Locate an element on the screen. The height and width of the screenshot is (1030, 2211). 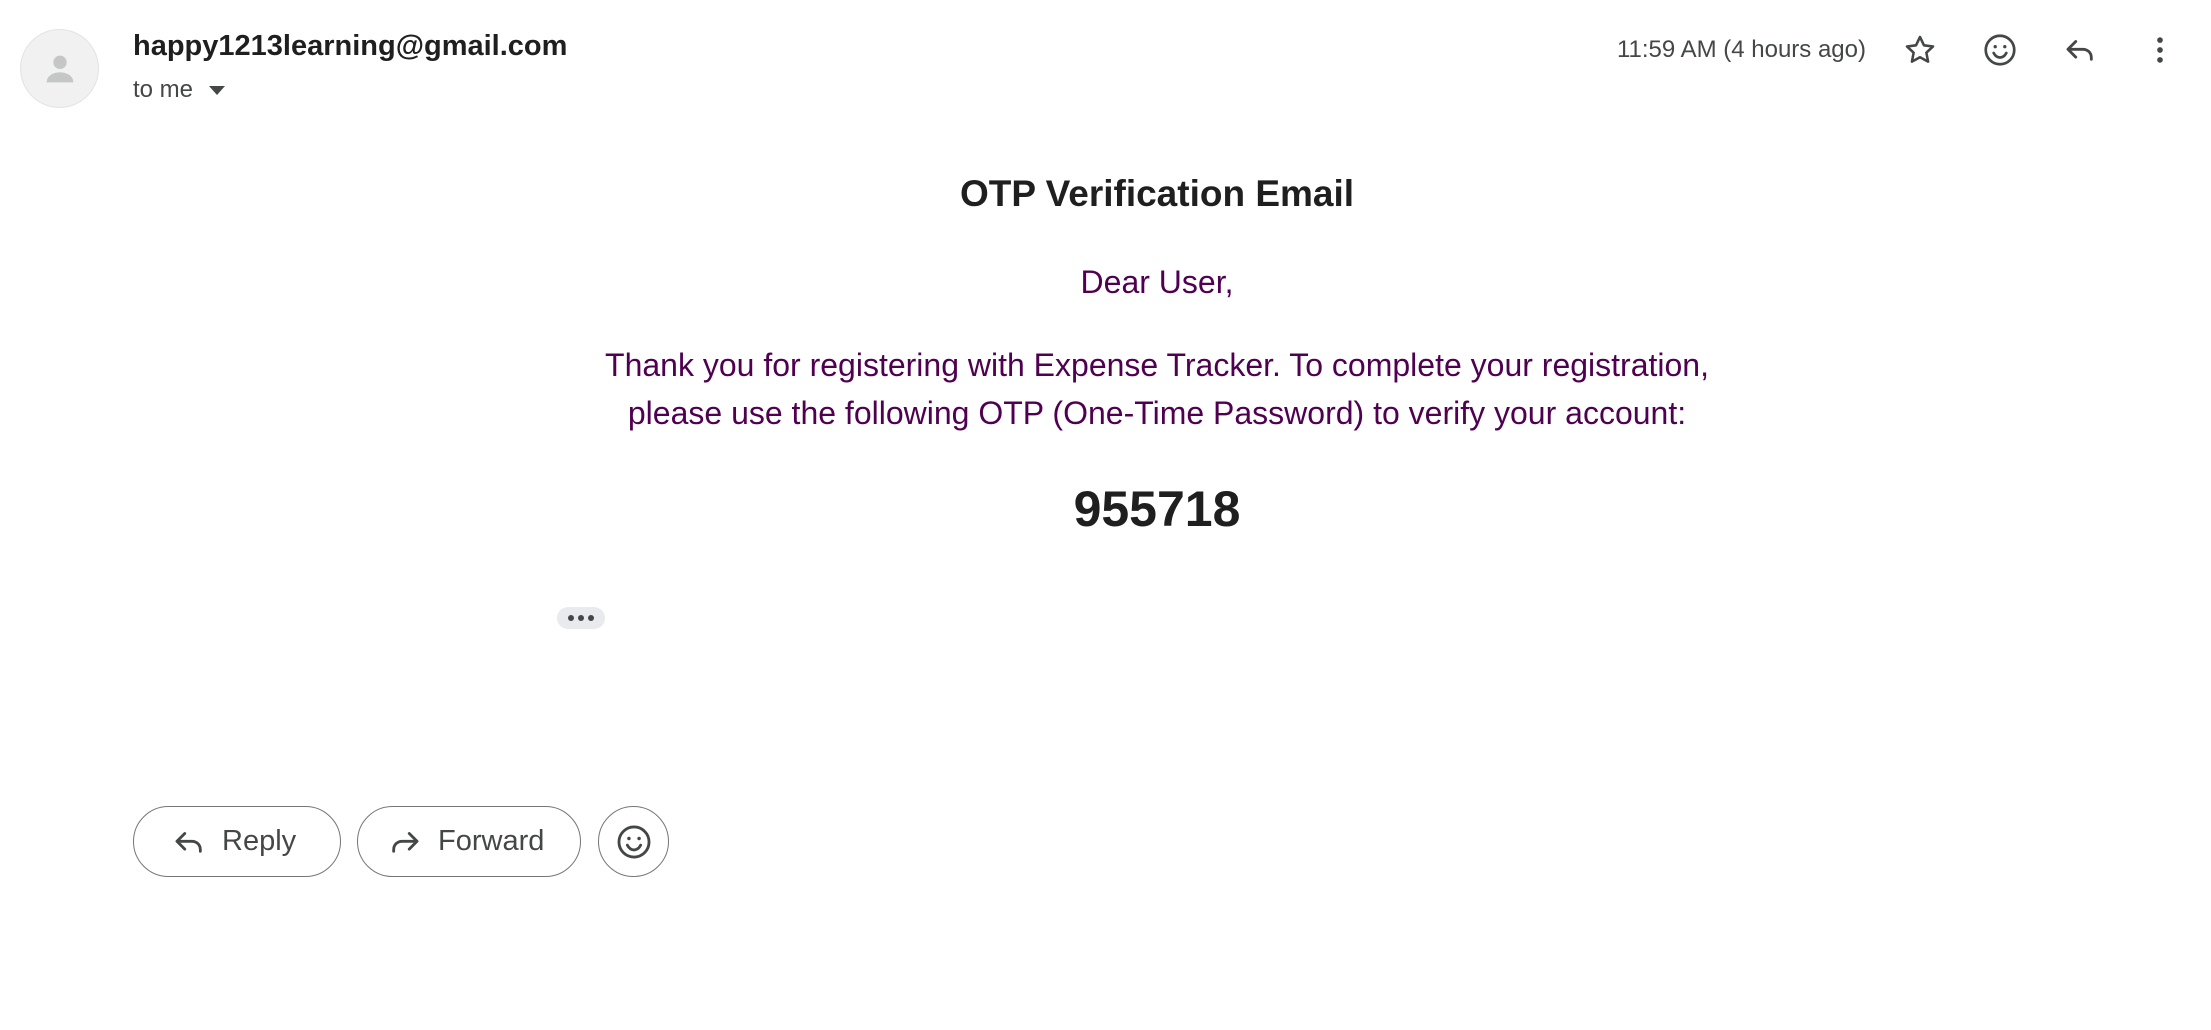
more-vert-icon is located at coordinates (2160, 50).